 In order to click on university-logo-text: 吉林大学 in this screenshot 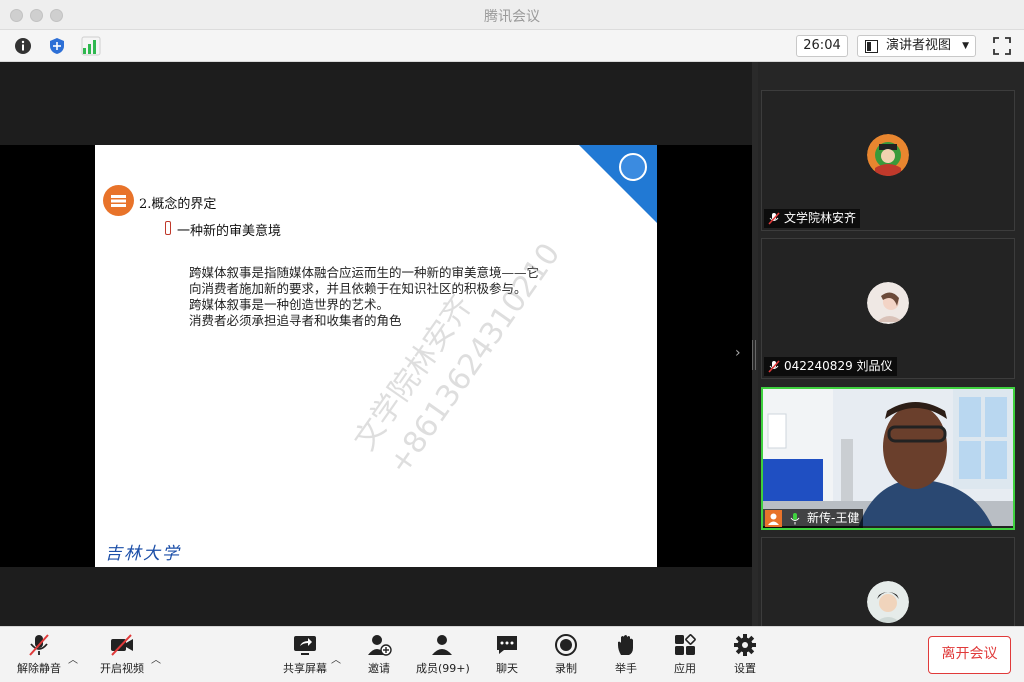, I will do `click(143, 554)`.